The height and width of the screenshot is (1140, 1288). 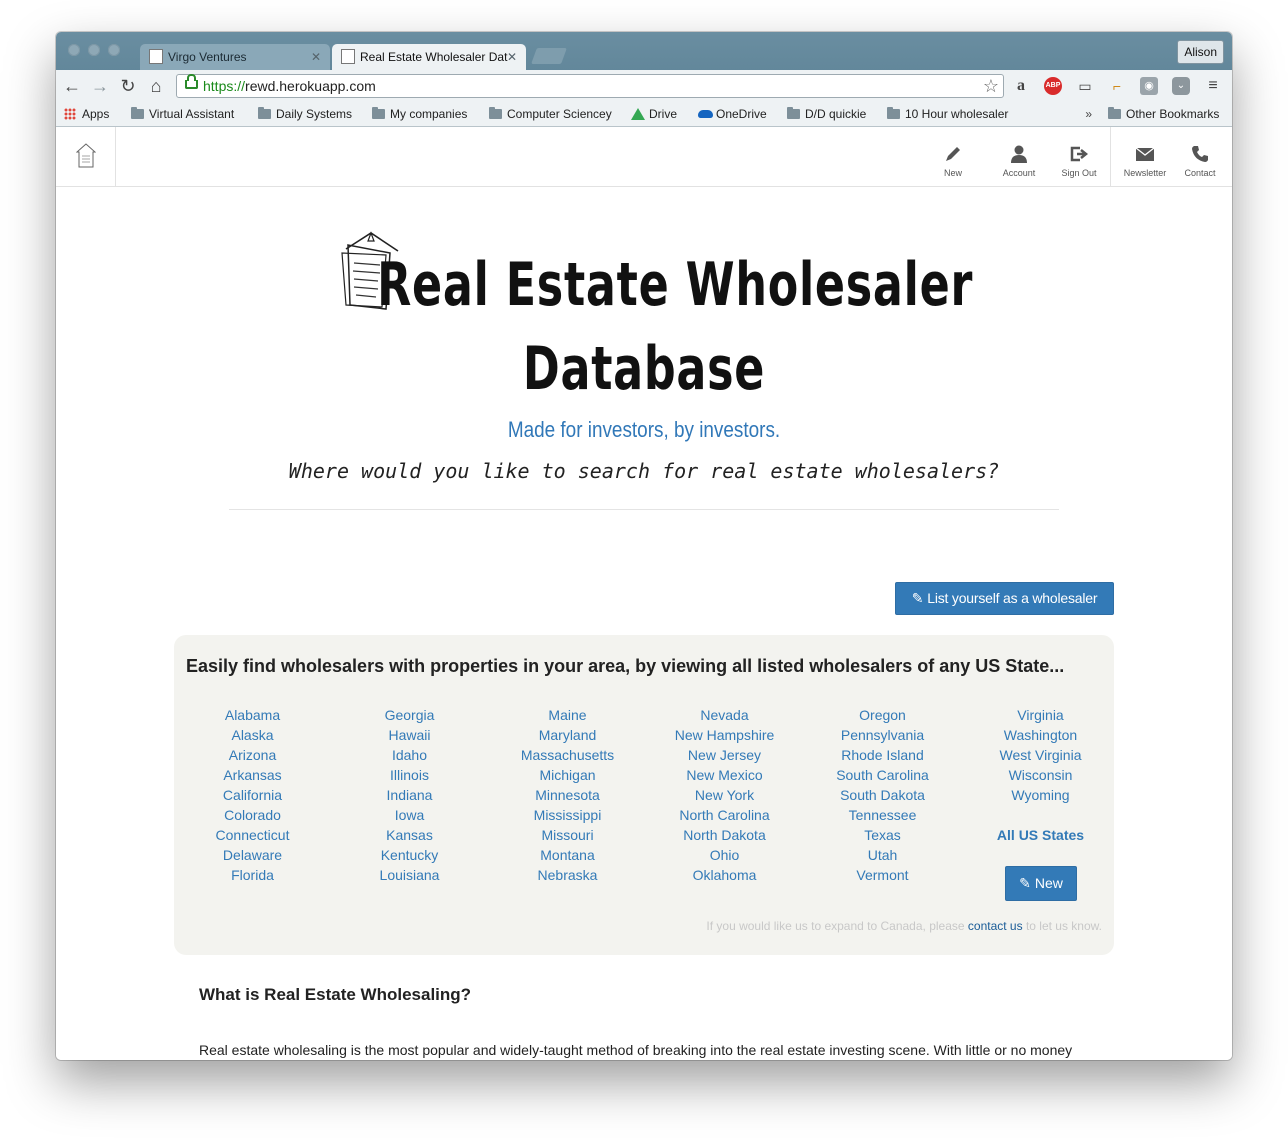 I want to click on state-link-colorado: Colorado, so click(x=252, y=815).